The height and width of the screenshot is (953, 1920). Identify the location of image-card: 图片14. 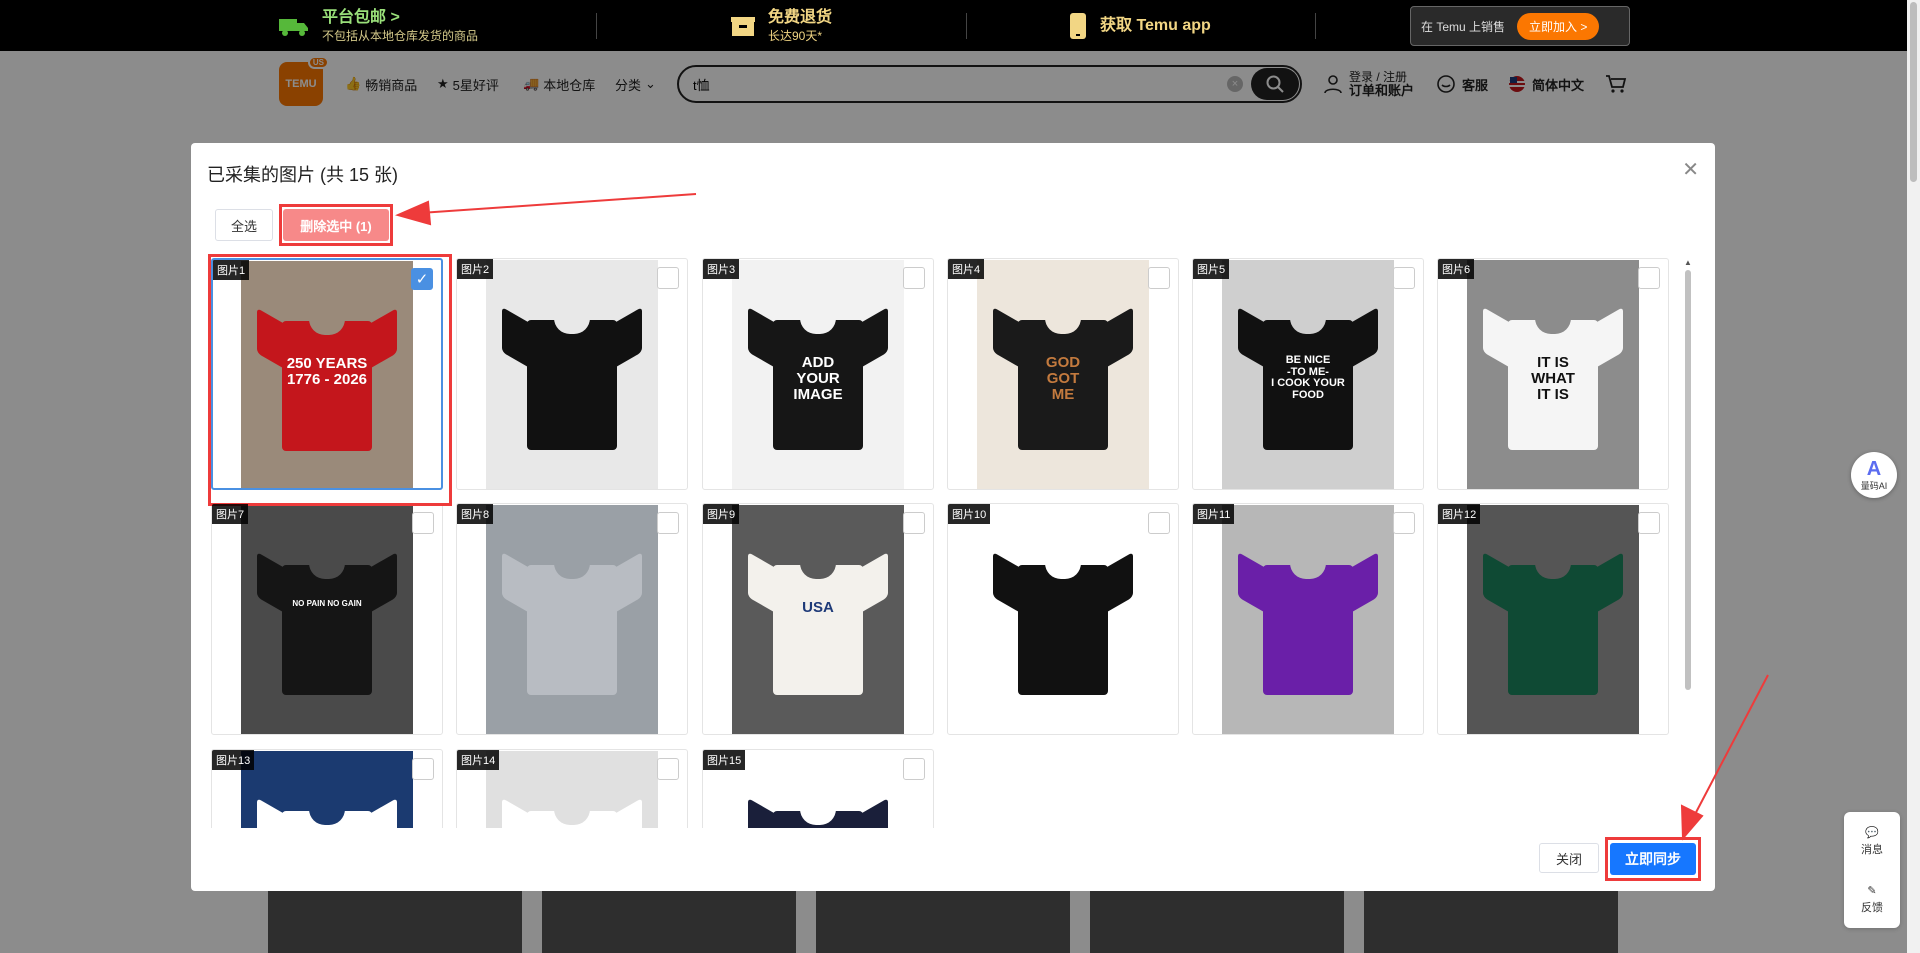
(572, 788).